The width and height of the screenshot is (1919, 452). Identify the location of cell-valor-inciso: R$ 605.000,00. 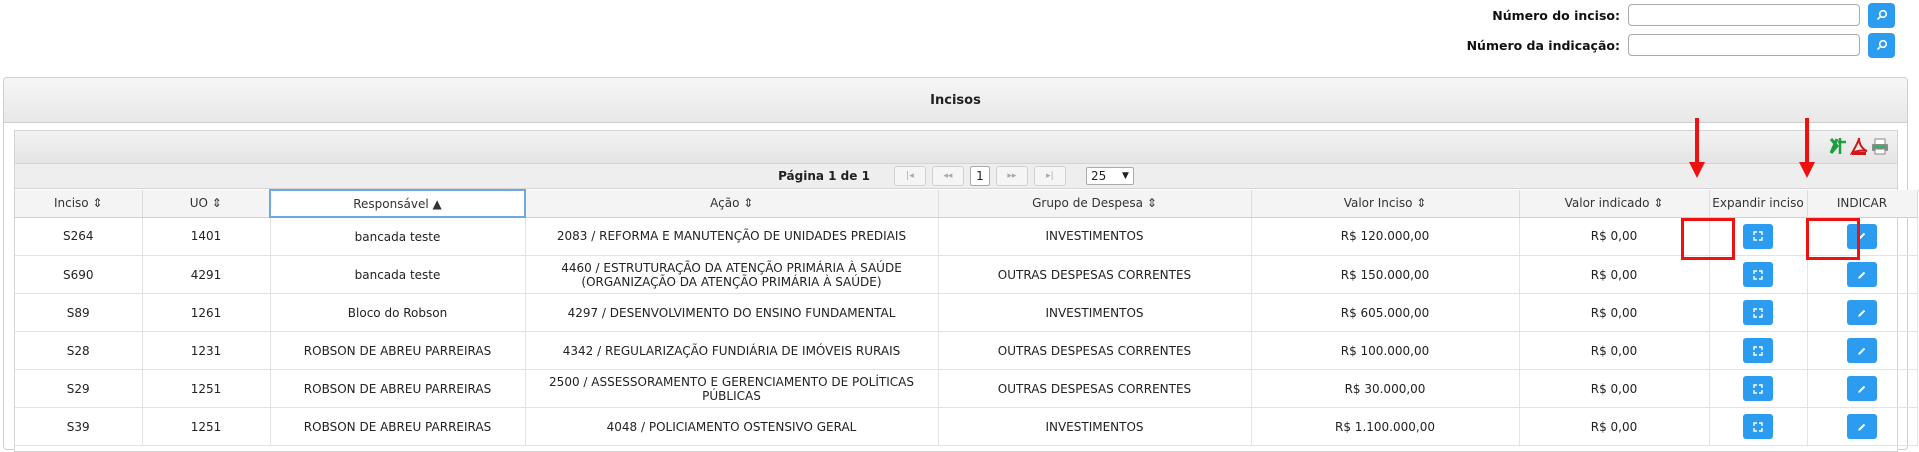
(1385, 312).